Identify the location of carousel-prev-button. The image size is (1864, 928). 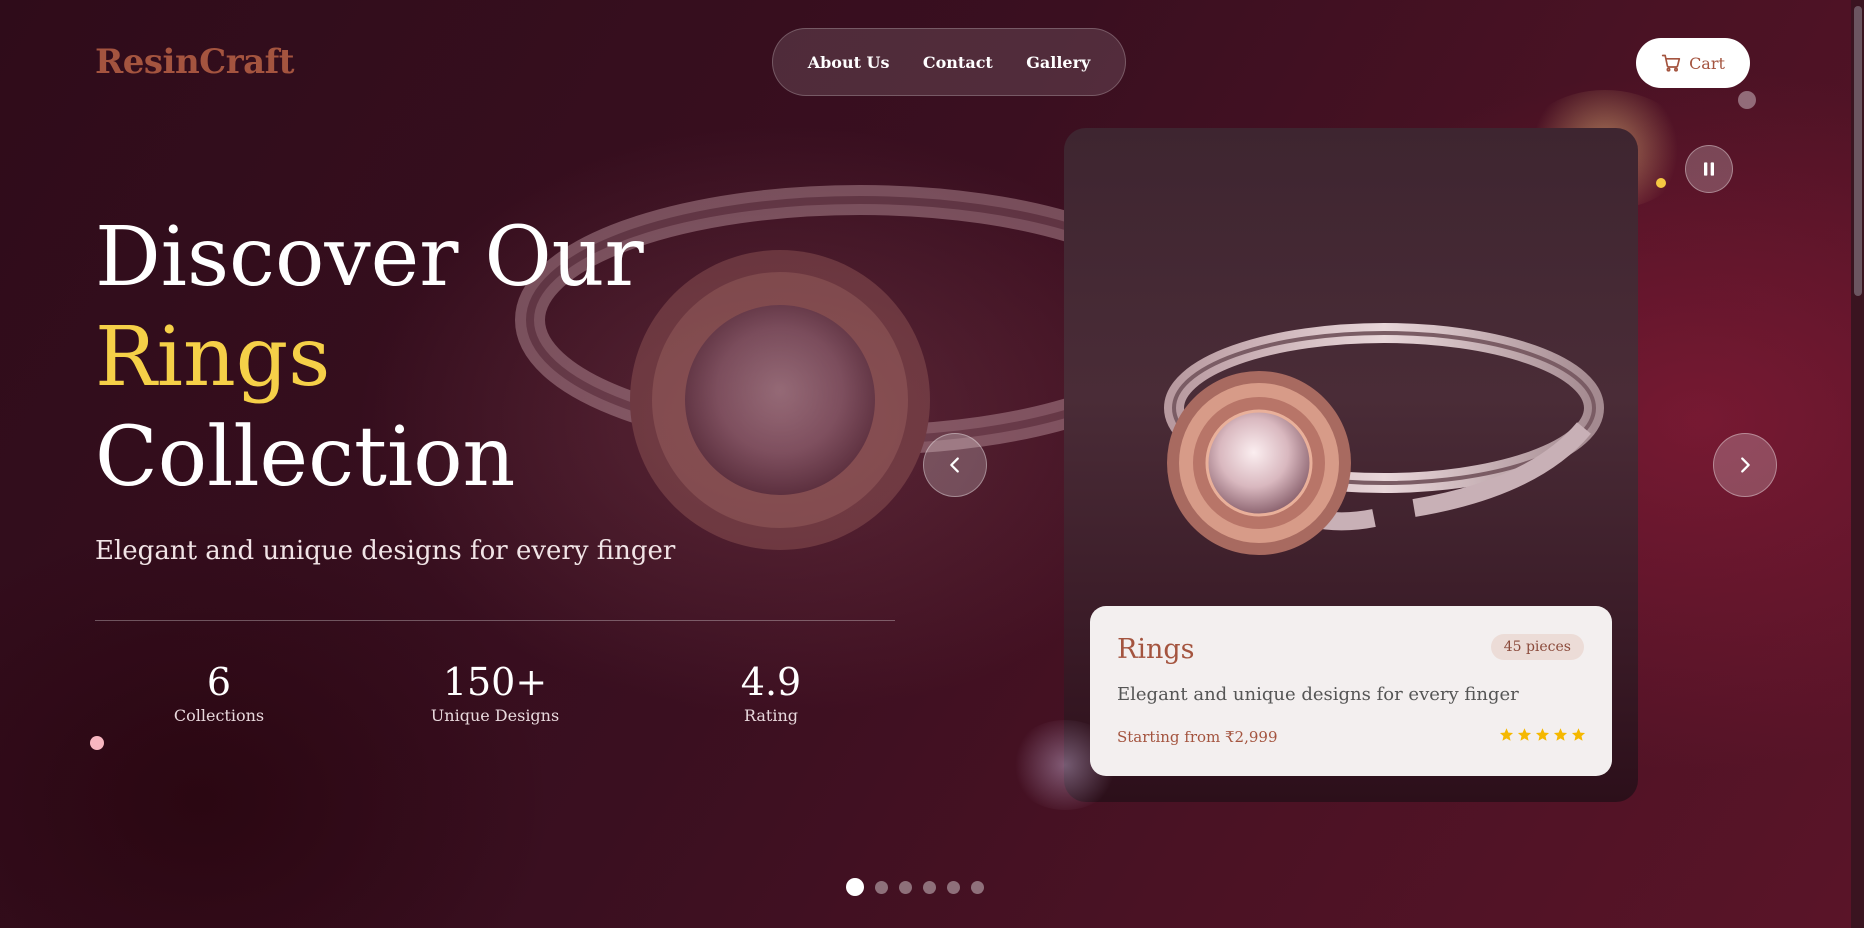
(955, 465).